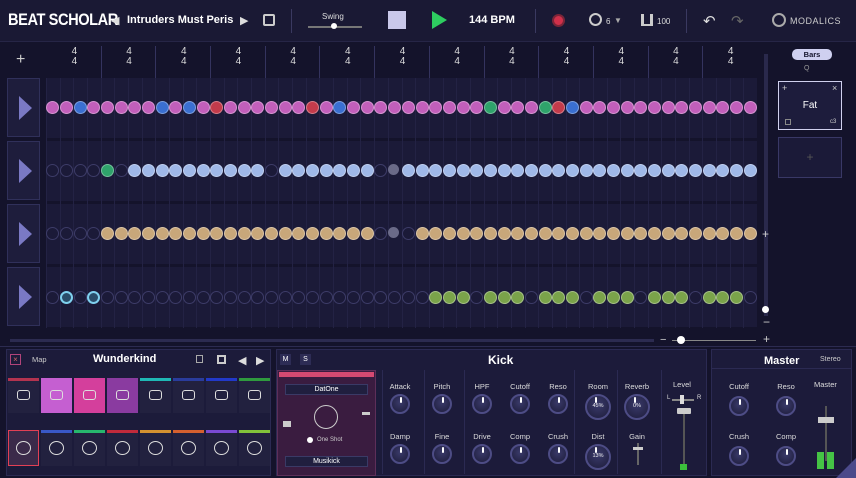  I want to click on lock-icon, so click(199, 359).